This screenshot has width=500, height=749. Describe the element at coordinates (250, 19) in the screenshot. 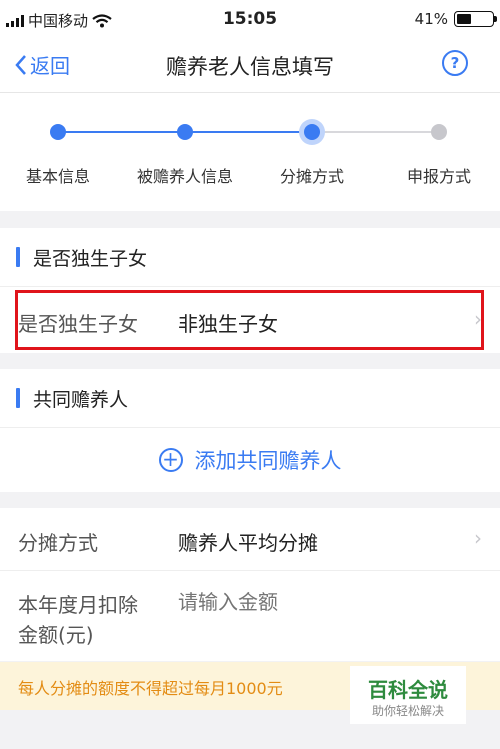

I see `status-bar: 中国移动 15:05 41%` at that location.